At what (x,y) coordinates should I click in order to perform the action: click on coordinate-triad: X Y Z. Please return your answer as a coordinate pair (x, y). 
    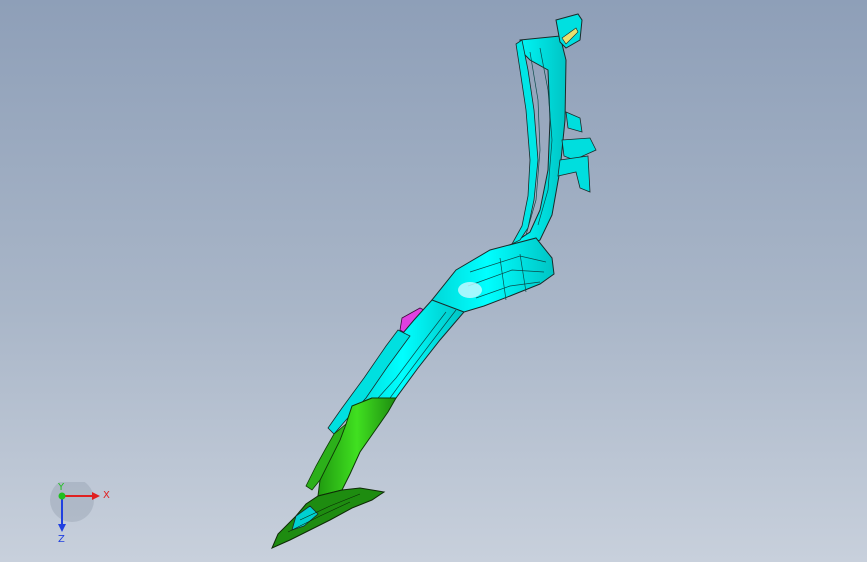
    Looking at the image, I should click on (80, 513).